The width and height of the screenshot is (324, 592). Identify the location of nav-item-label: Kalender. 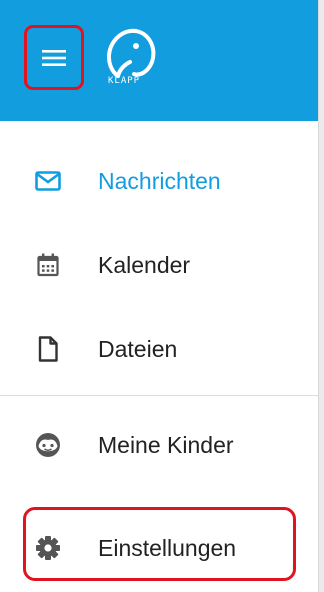
(144, 264).